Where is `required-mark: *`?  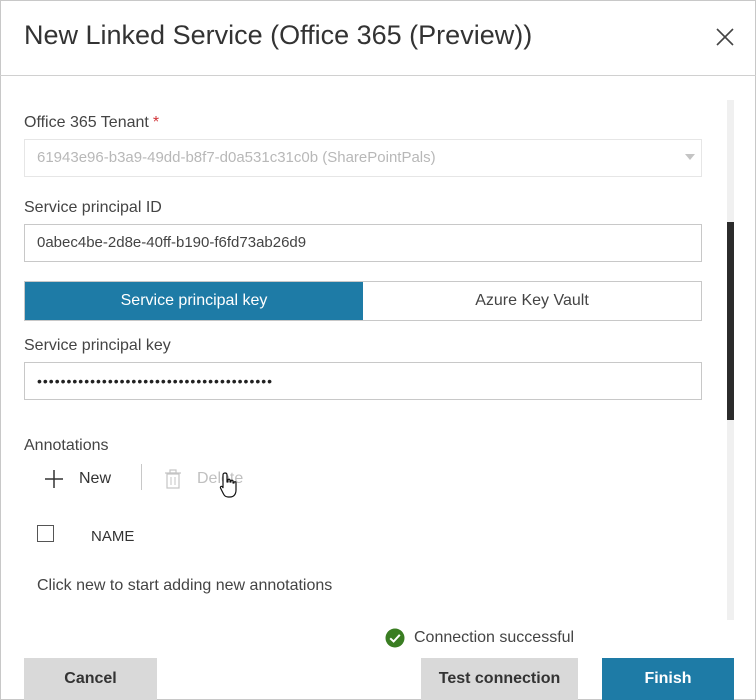 required-mark: * is located at coordinates (156, 122).